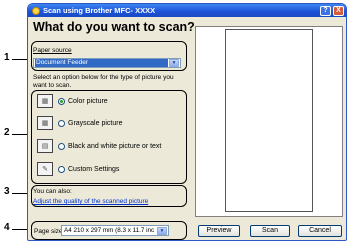 The width and height of the screenshot is (350, 245). Describe the element at coordinates (338, 10) in the screenshot. I see `close-button: X` at that location.